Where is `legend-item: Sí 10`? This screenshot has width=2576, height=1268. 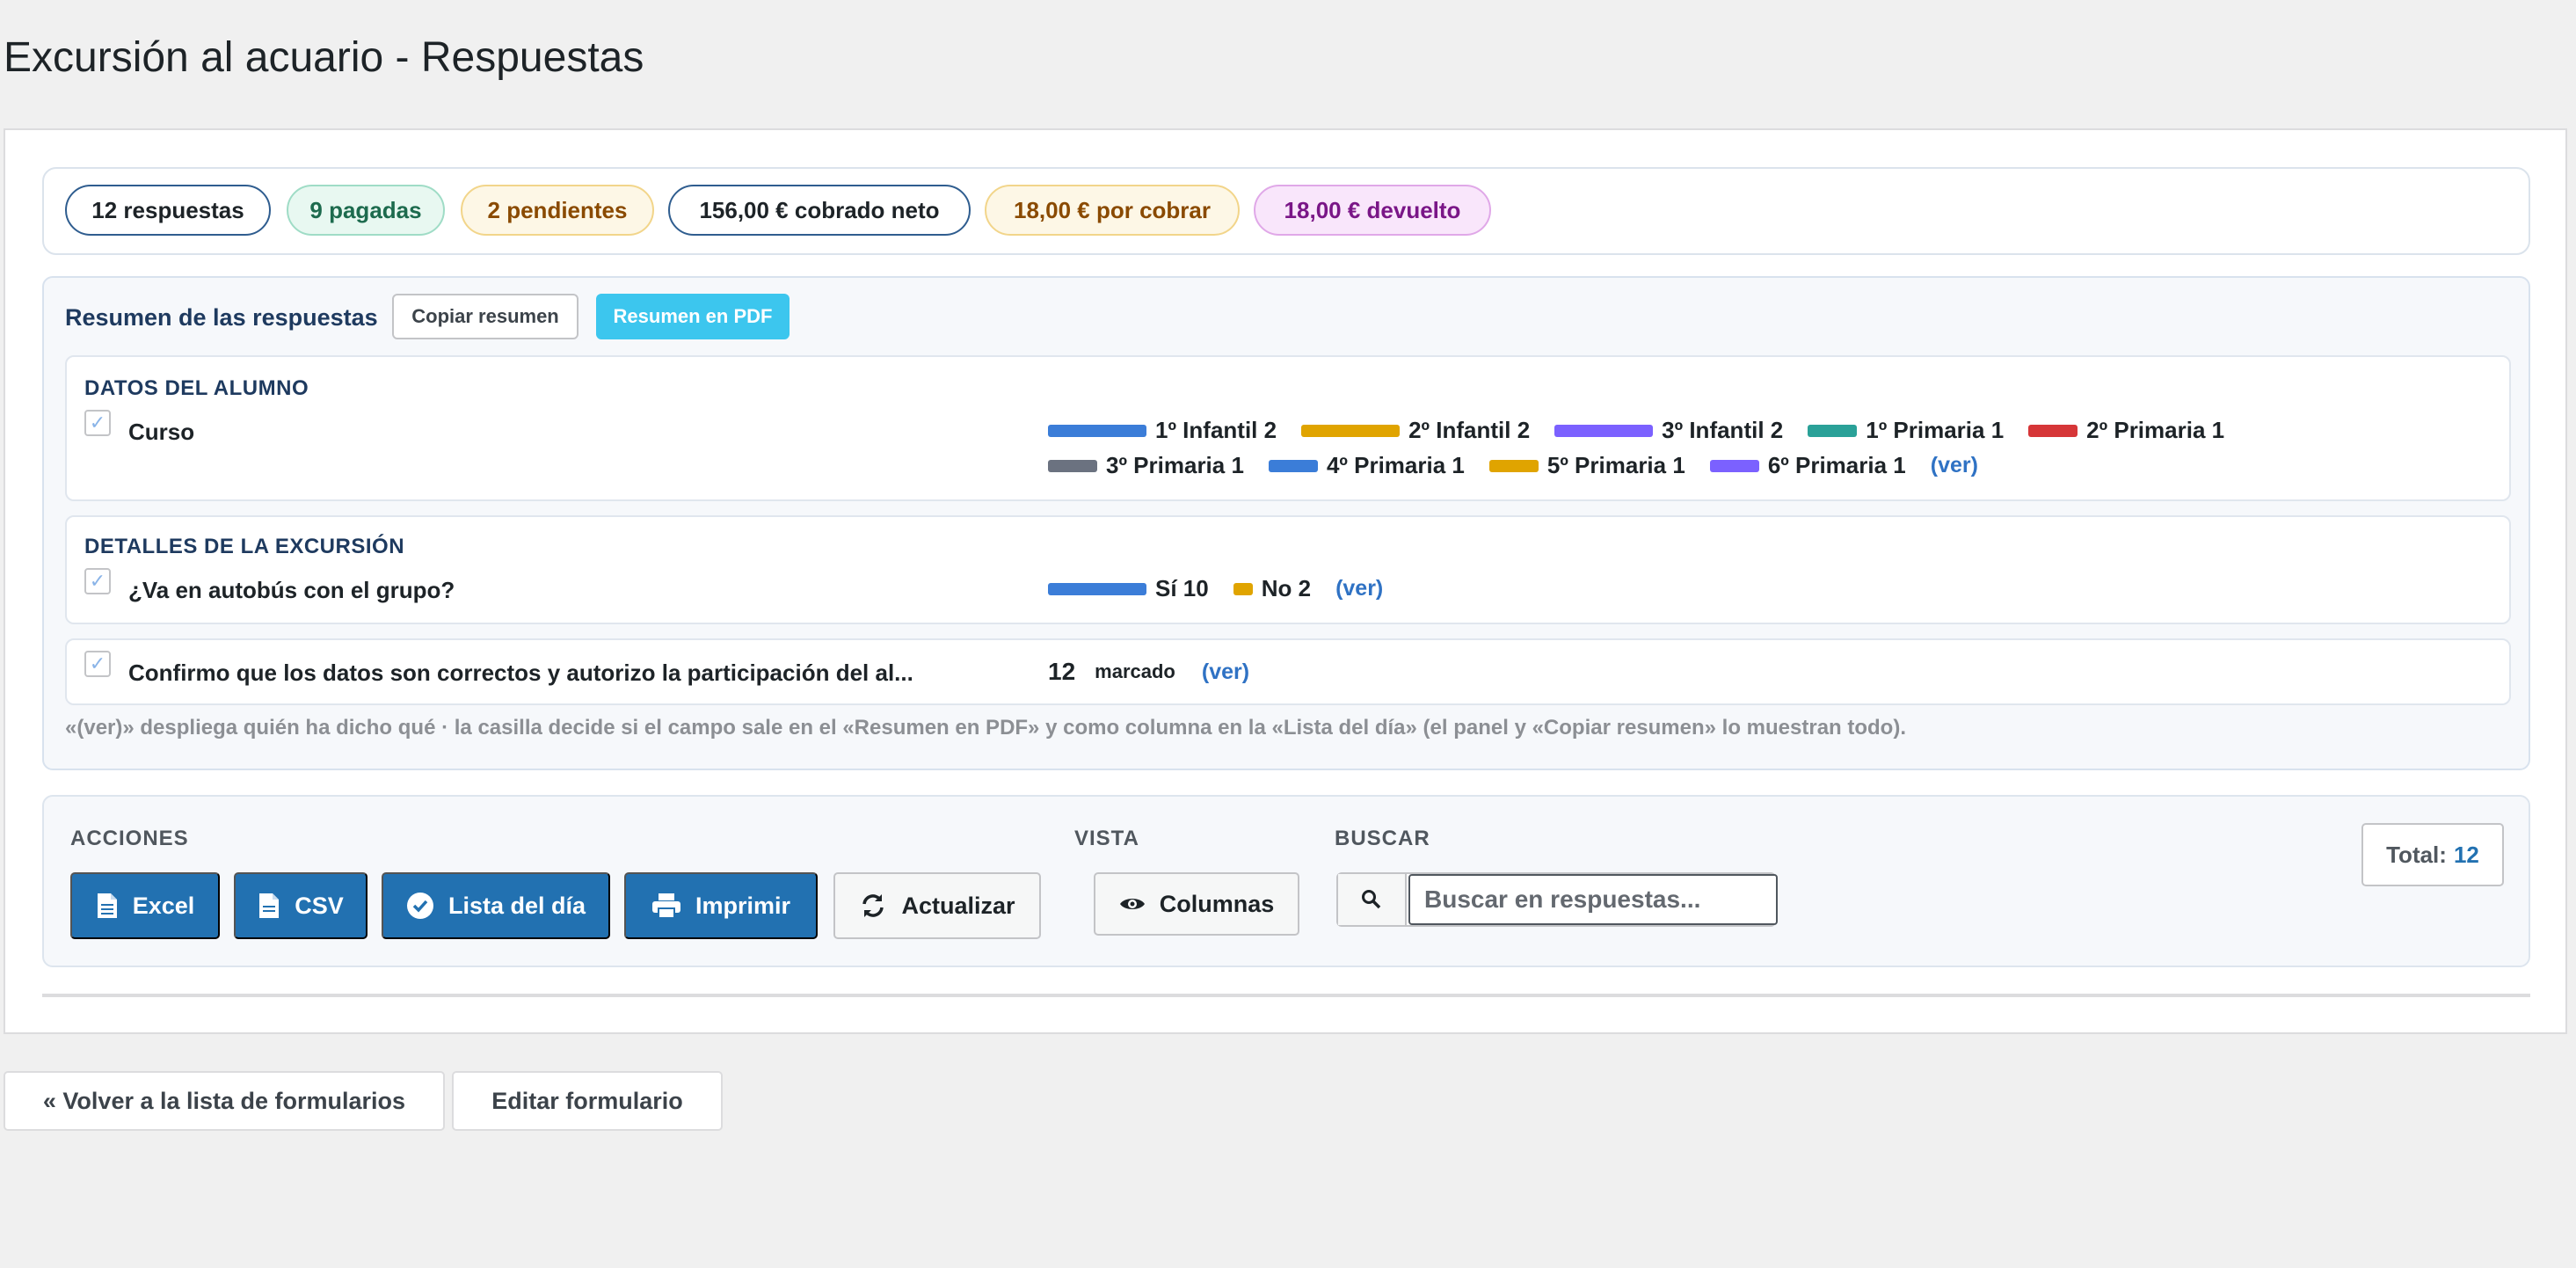
legend-item: Sí 10 is located at coordinates (1128, 589).